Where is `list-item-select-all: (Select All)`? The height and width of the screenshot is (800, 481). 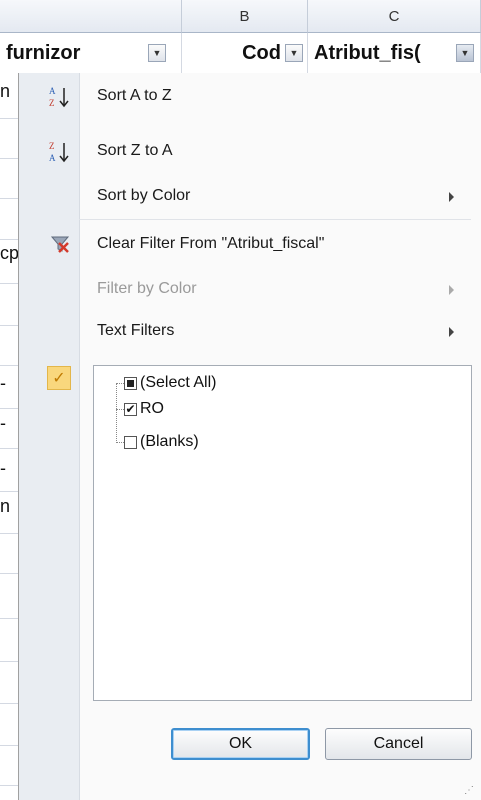 list-item-select-all: (Select All) is located at coordinates (170, 383).